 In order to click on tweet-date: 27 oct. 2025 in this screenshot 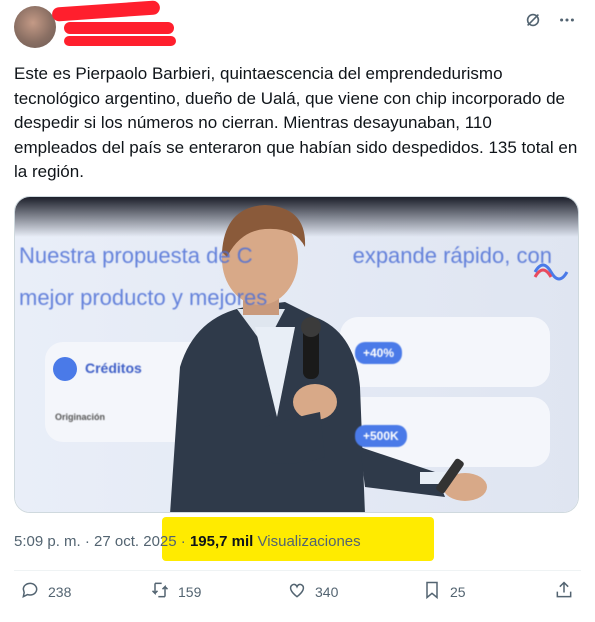, I will do `click(135, 541)`.